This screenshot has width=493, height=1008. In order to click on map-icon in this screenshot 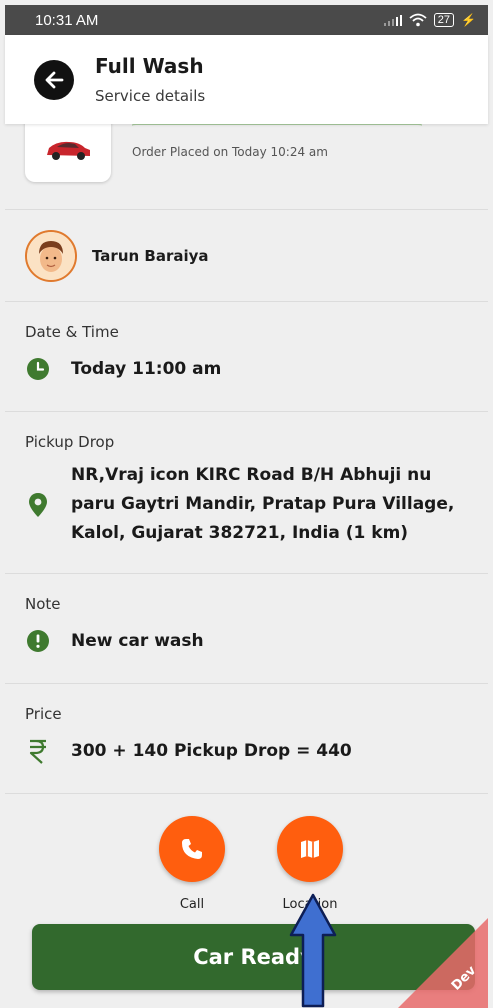, I will do `click(310, 849)`.